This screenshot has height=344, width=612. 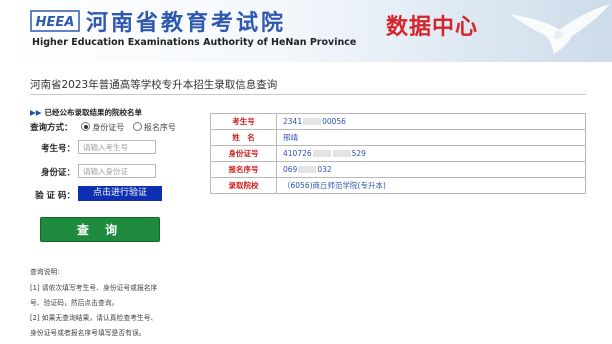 I want to click on query-mode-row: 查询方式： 身份证号 报名序号, so click(x=103, y=127).